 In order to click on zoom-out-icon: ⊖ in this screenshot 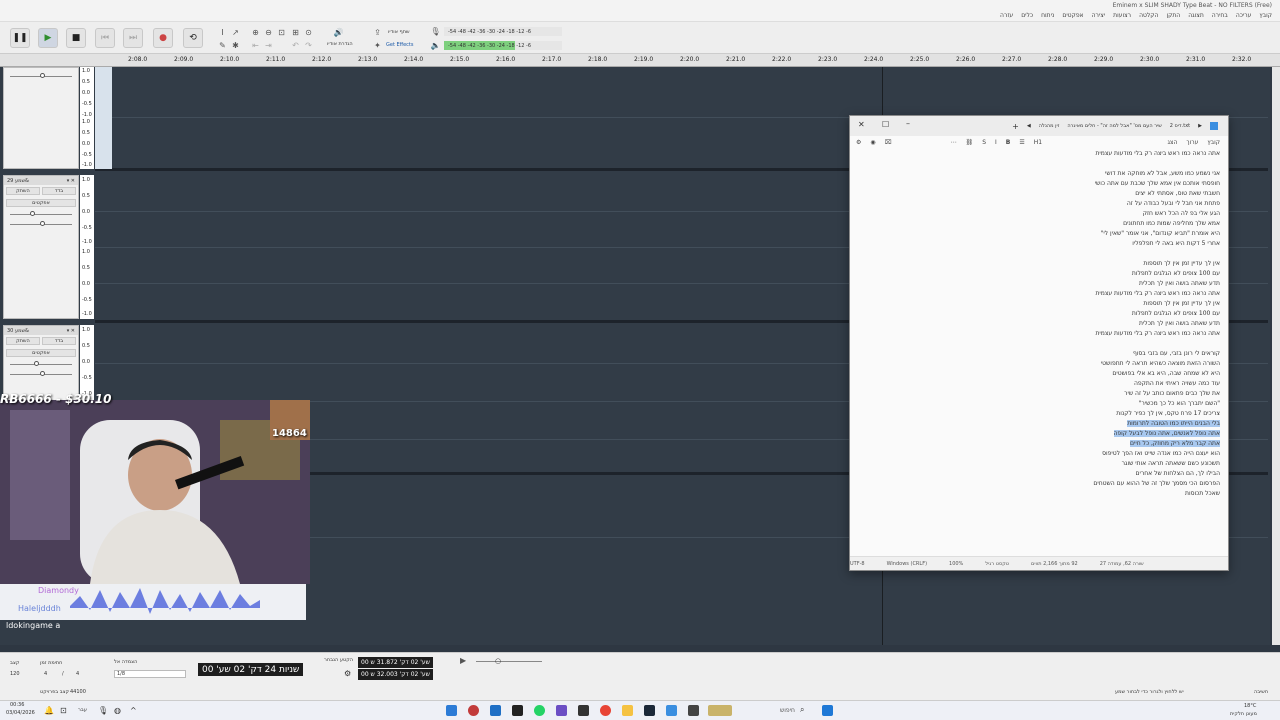, I will do `click(268, 32)`.